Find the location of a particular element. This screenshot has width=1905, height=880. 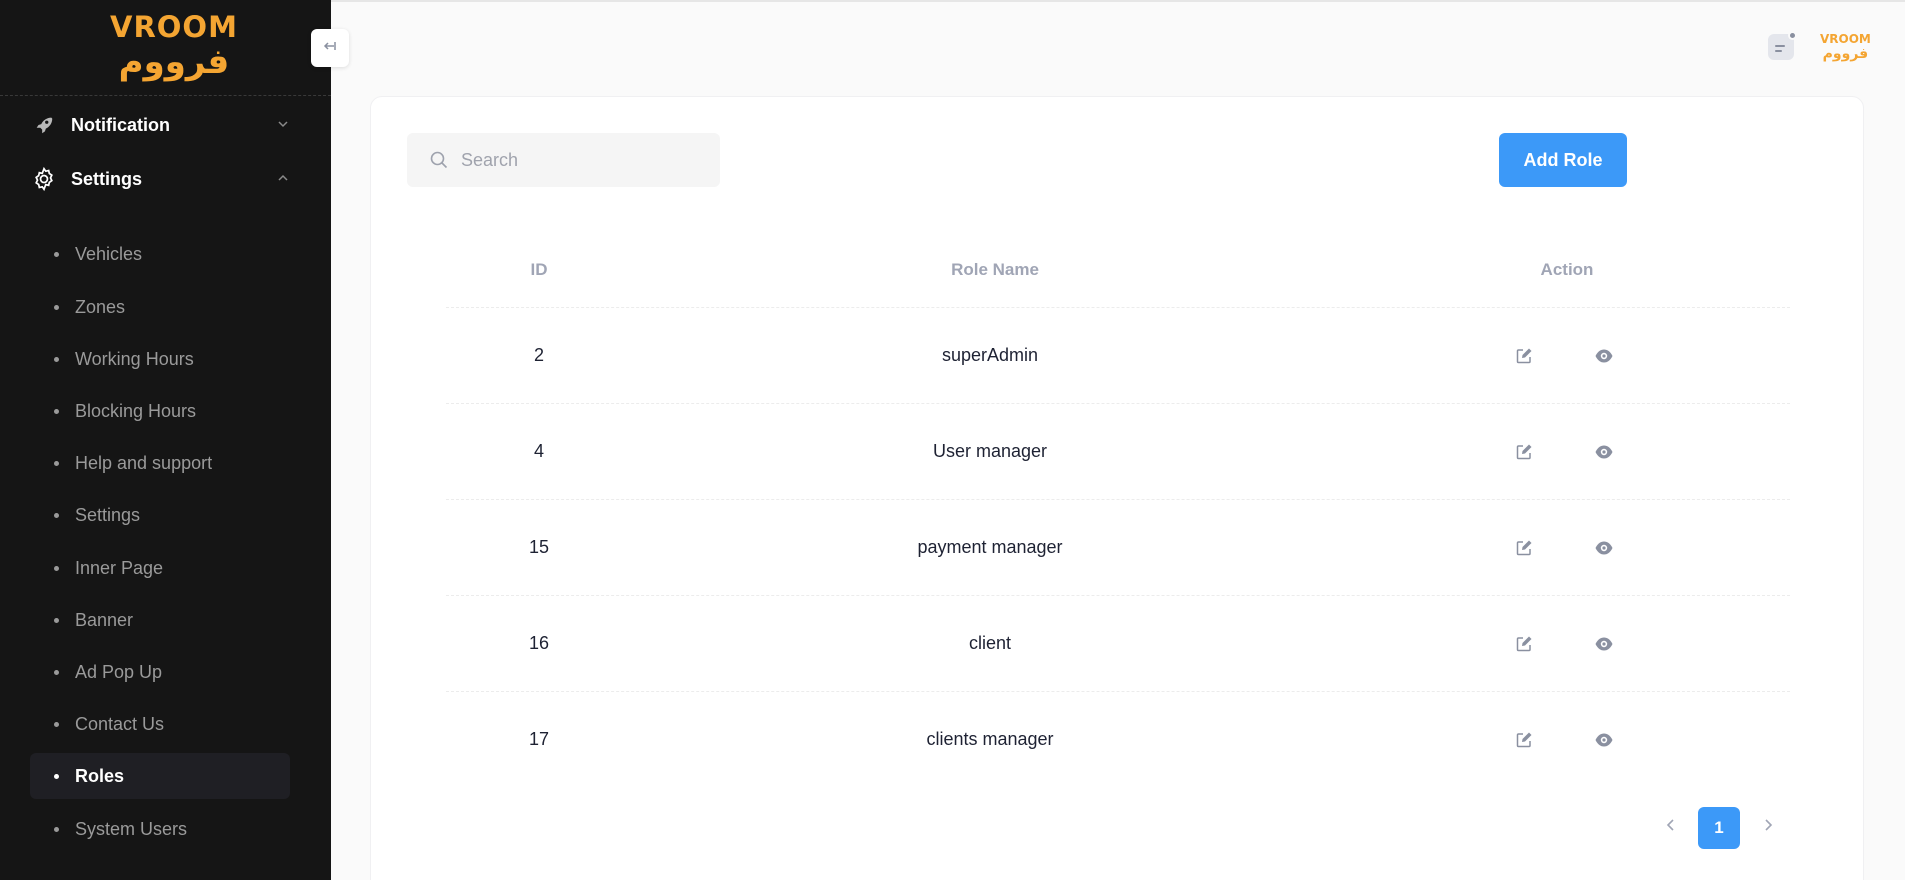

previous-page-button is located at coordinates (1671, 827).